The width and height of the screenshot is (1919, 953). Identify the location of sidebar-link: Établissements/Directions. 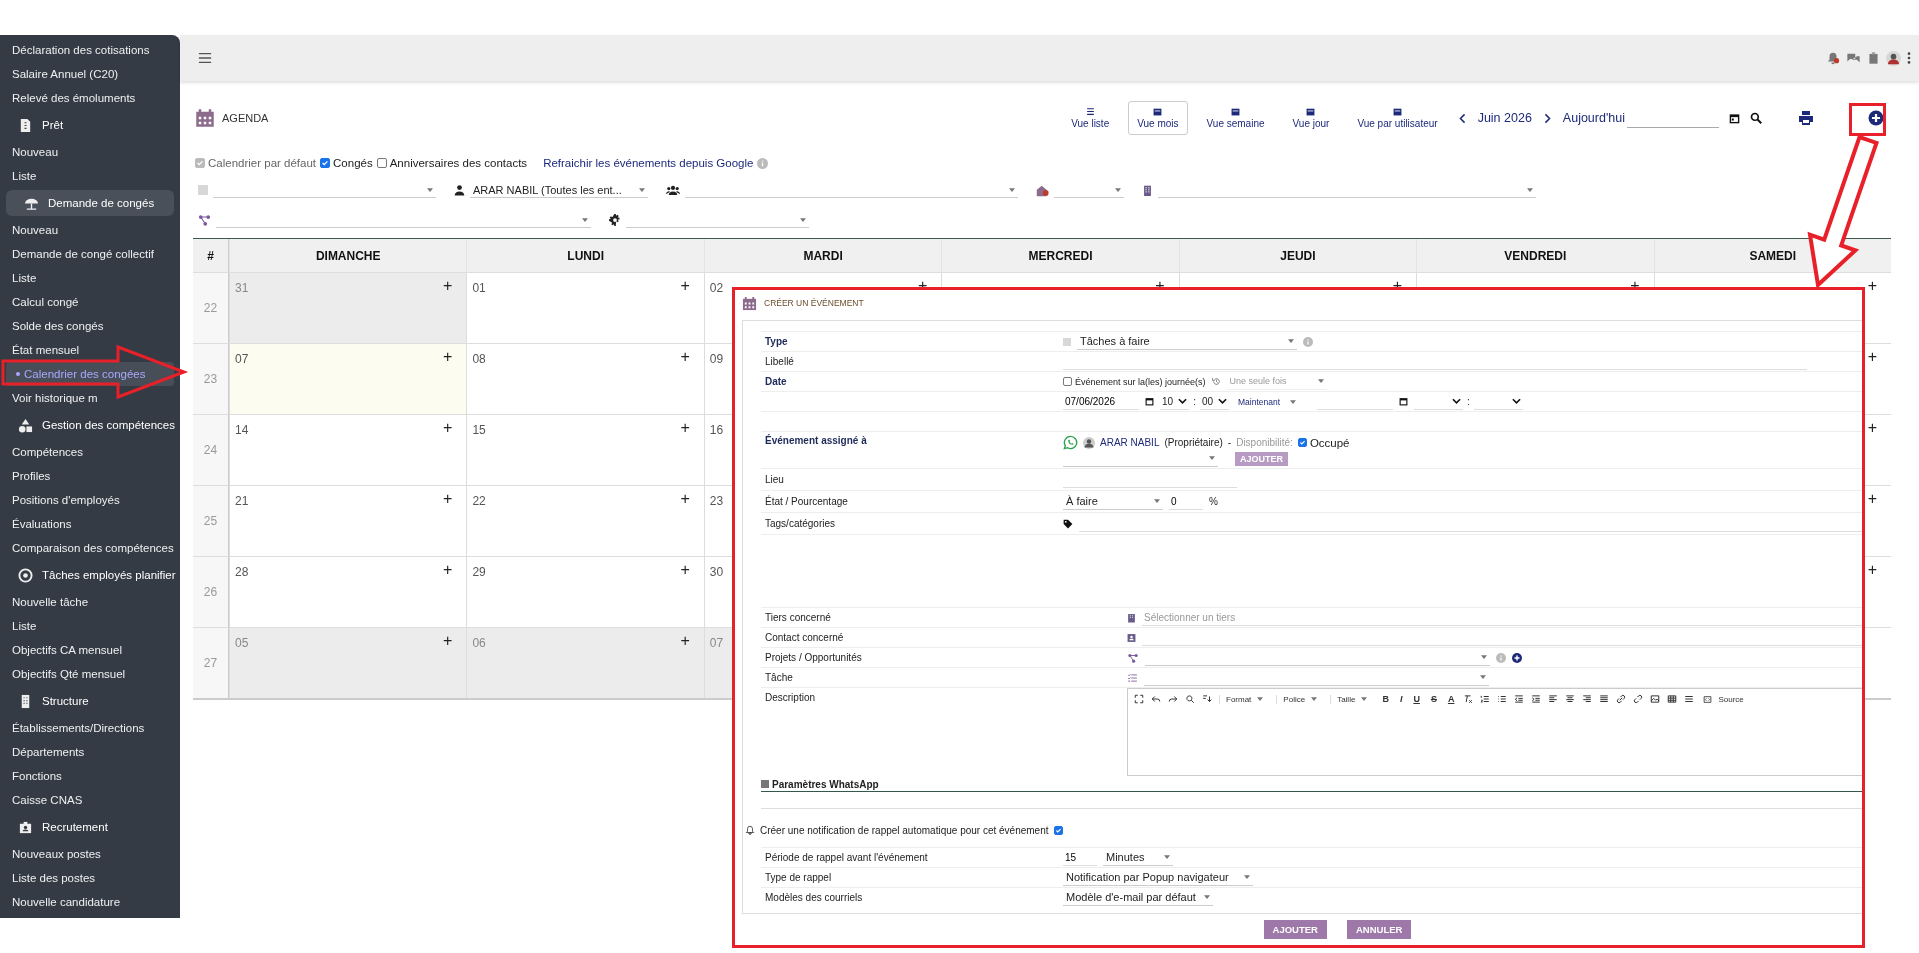
(87, 728).